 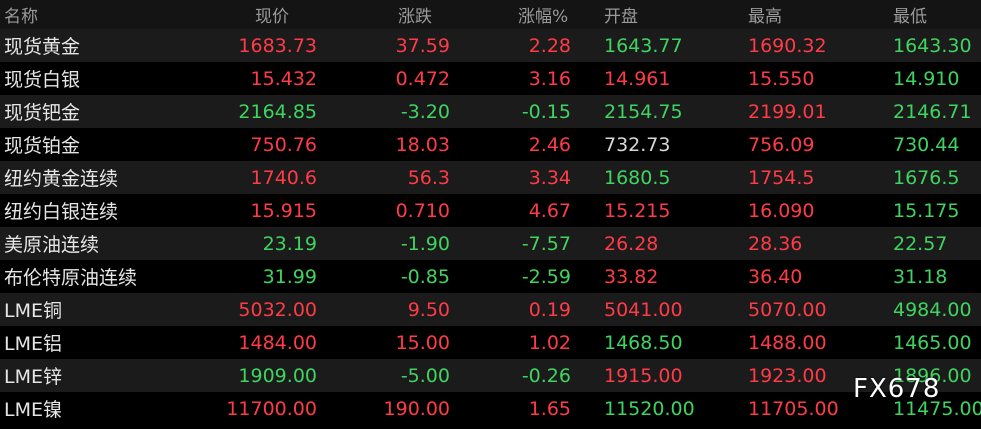 I want to click on change-pct-cell: -0.26, so click(x=546, y=375).